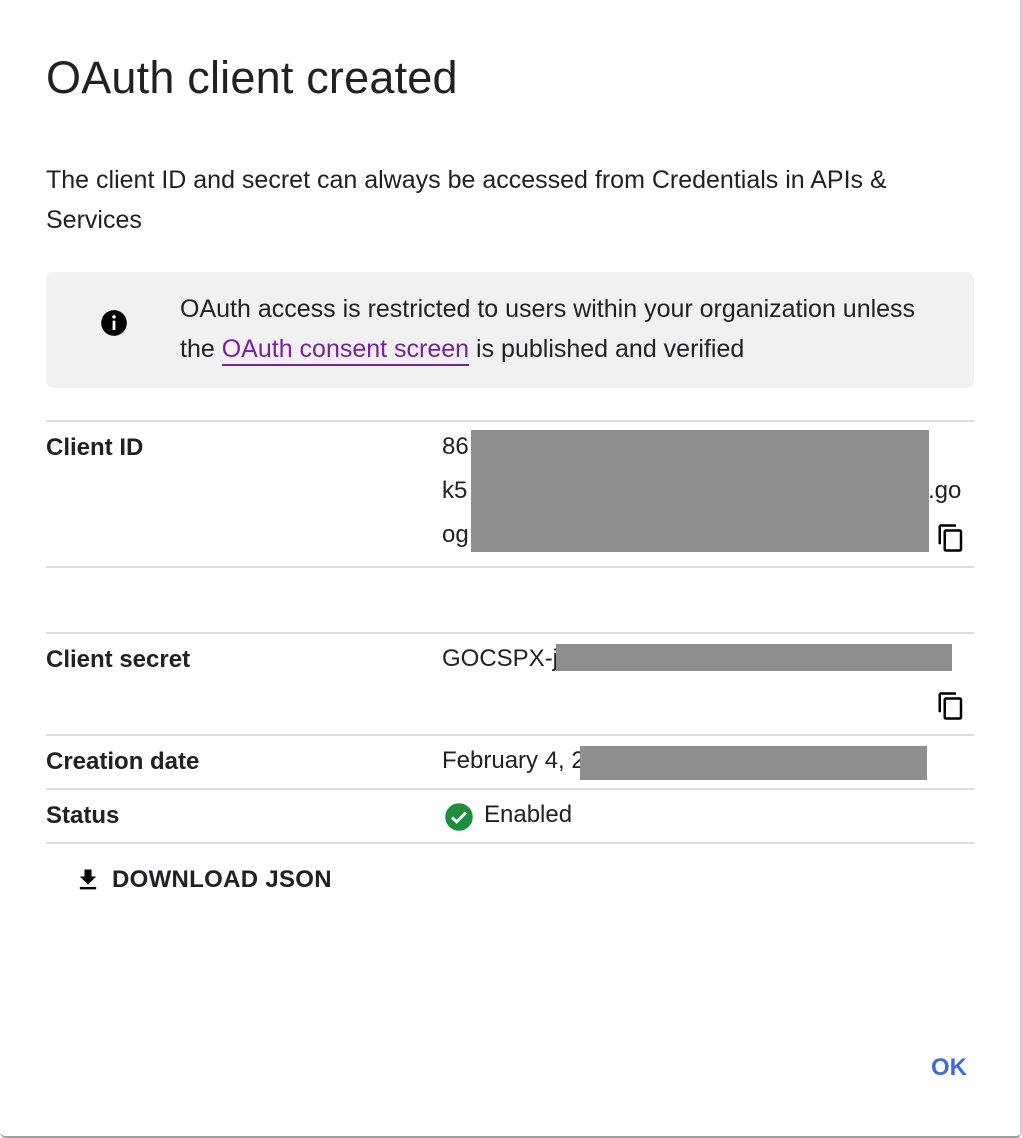 The width and height of the screenshot is (1022, 1138). I want to click on notice-text-after: is published and verified, so click(610, 349).